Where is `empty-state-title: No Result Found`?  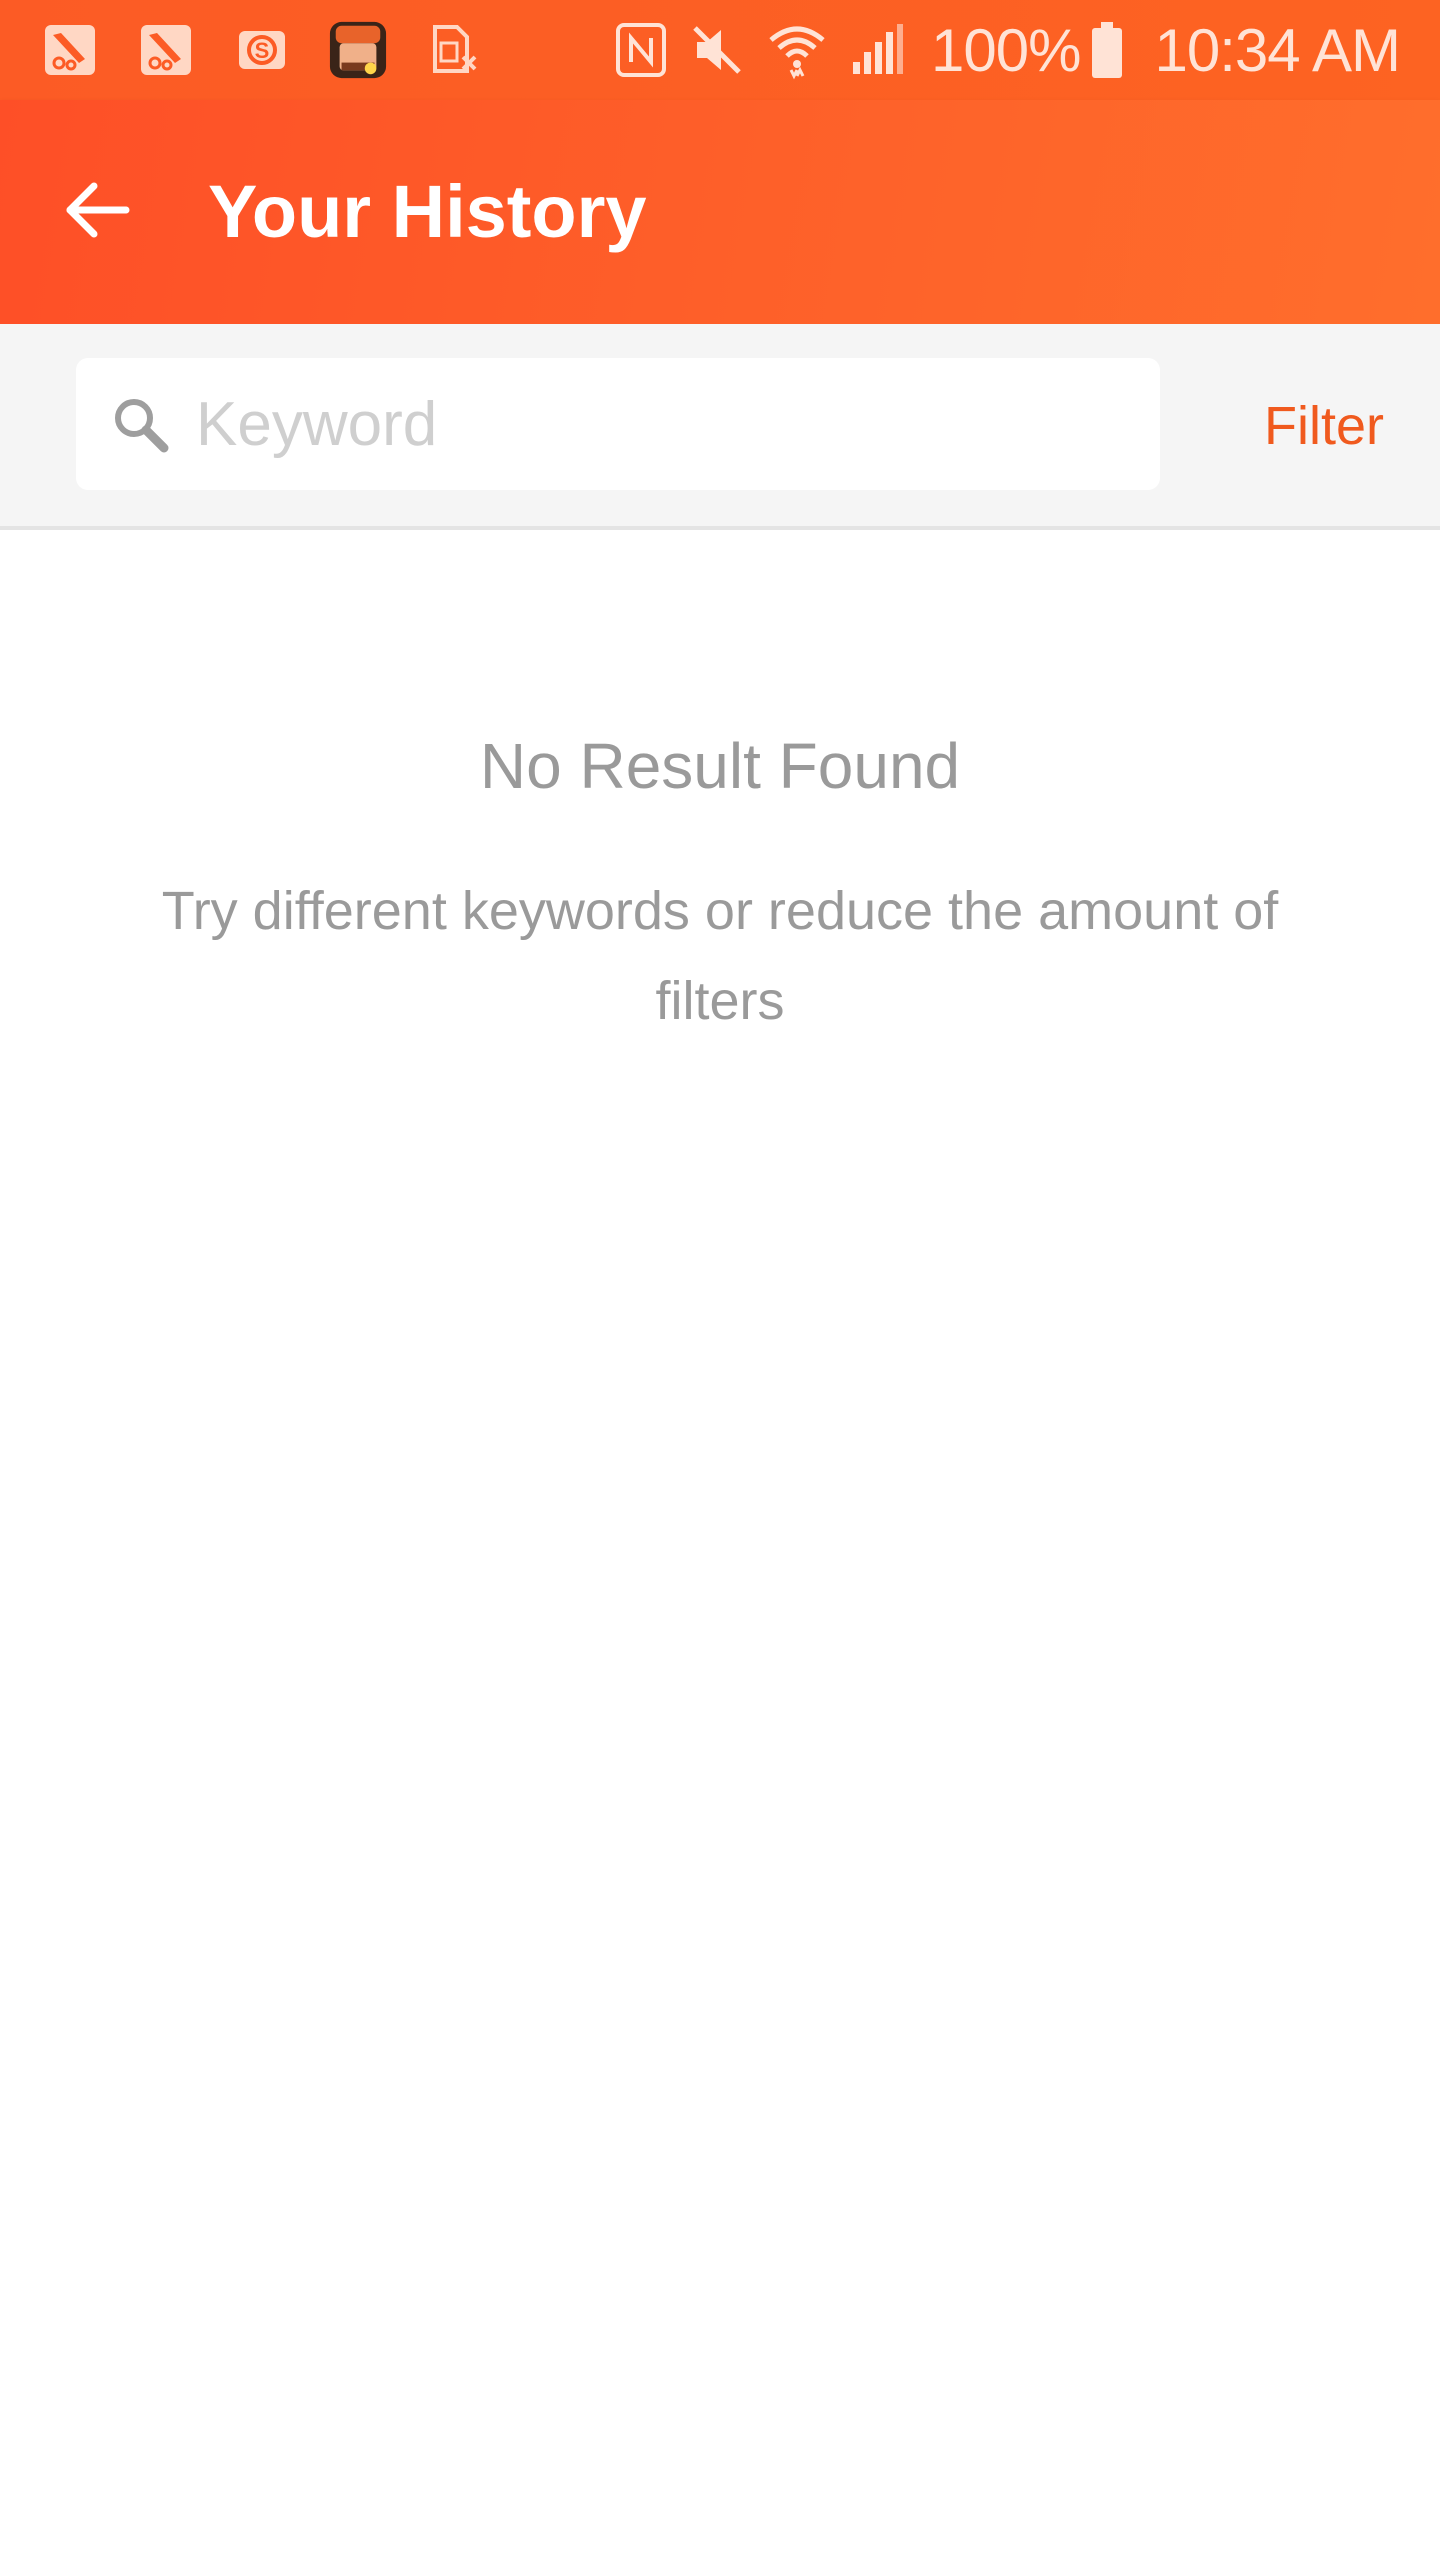 empty-state-title: No Result Found is located at coordinates (720, 766).